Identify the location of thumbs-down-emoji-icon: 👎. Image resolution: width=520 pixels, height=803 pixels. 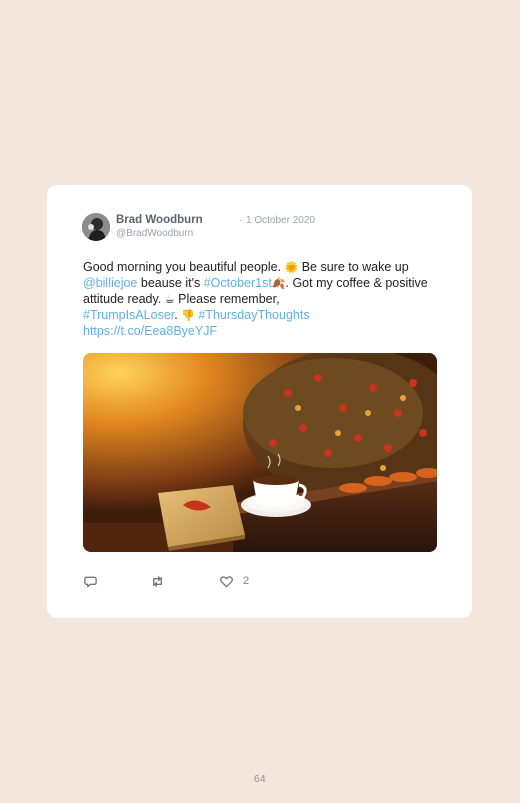
(188, 316).